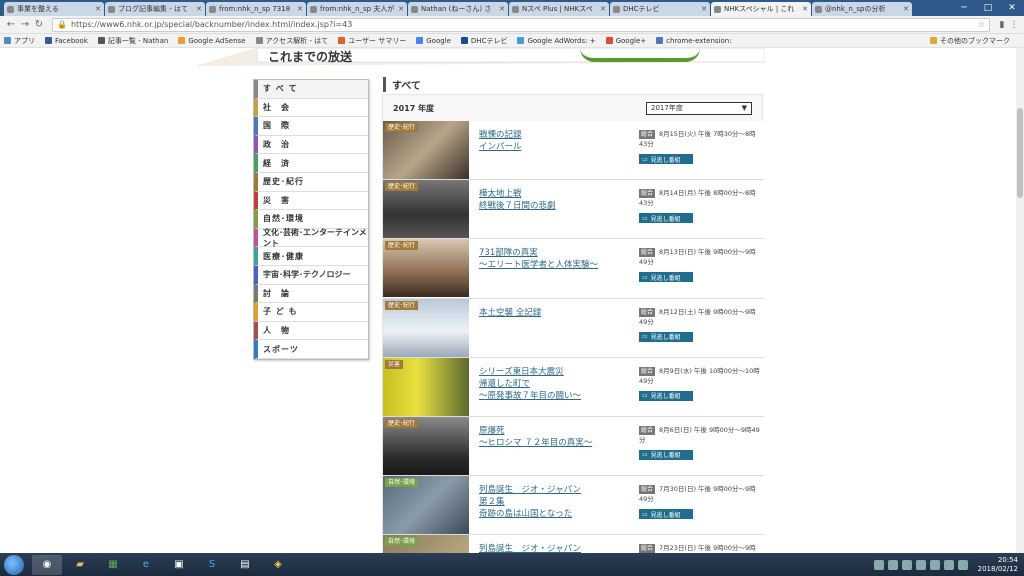 This screenshot has width=1024, height=576. Describe the element at coordinates (998, 565) in the screenshot. I see `taskbar-clock: 20:54 2018/02/12` at that location.